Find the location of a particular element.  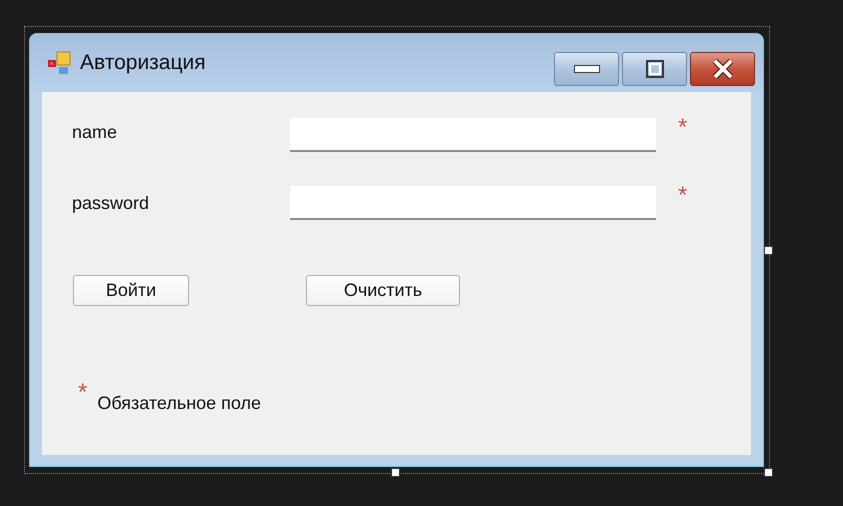

maximize-button is located at coordinates (654, 69).